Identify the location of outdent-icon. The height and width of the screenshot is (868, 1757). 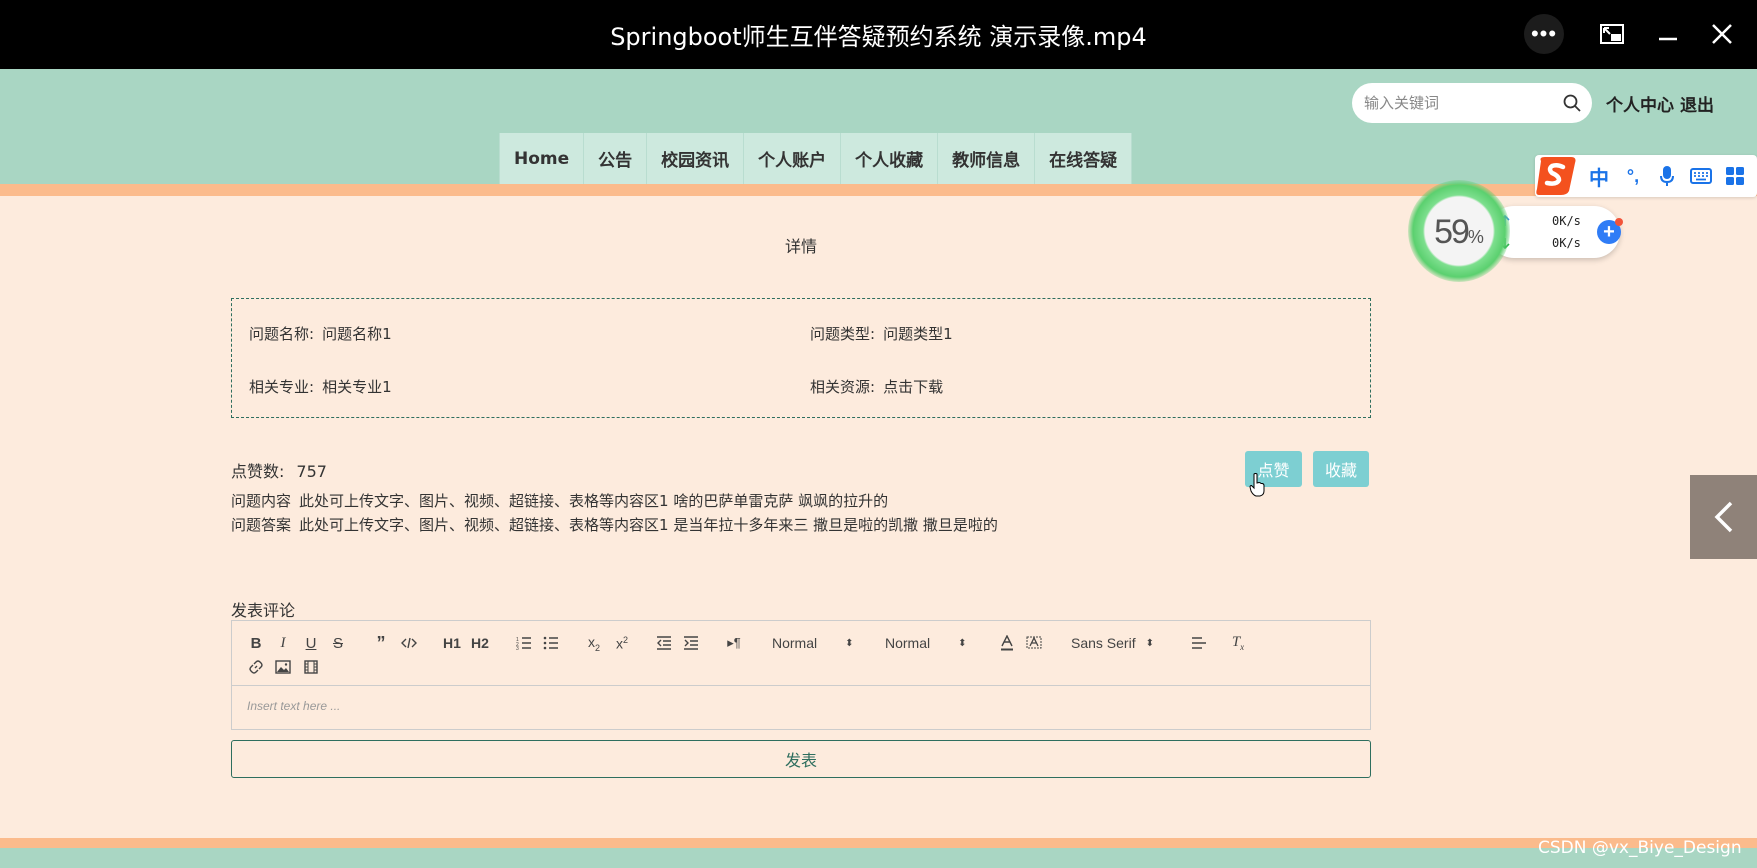
(664, 643).